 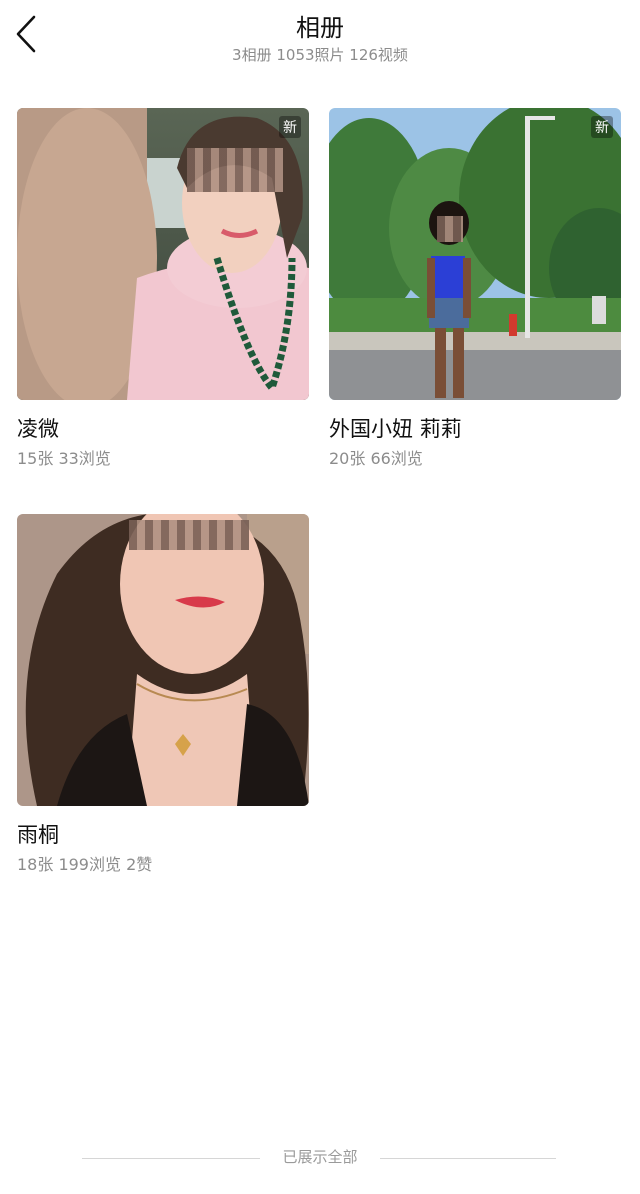 I want to click on album-title: 雨桐, so click(x=38, y=835).